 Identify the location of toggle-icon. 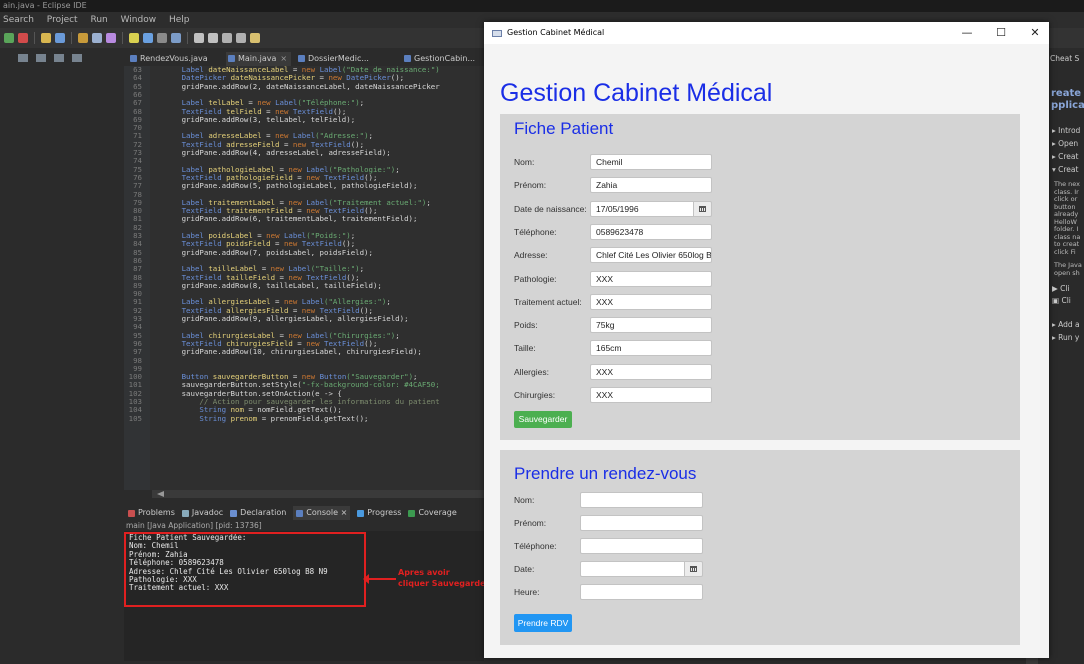
(162, 38).